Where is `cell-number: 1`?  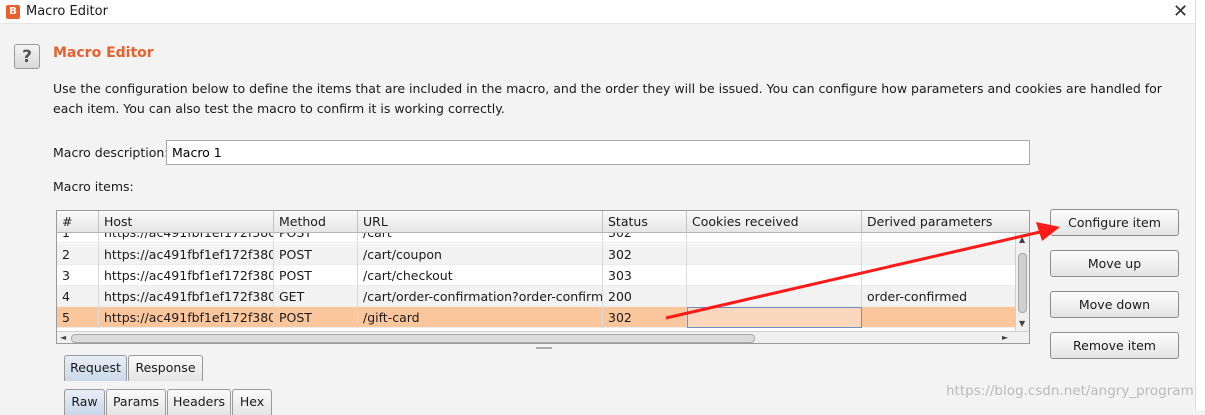 cell-number: 1 is located at coordinates (78, 238).